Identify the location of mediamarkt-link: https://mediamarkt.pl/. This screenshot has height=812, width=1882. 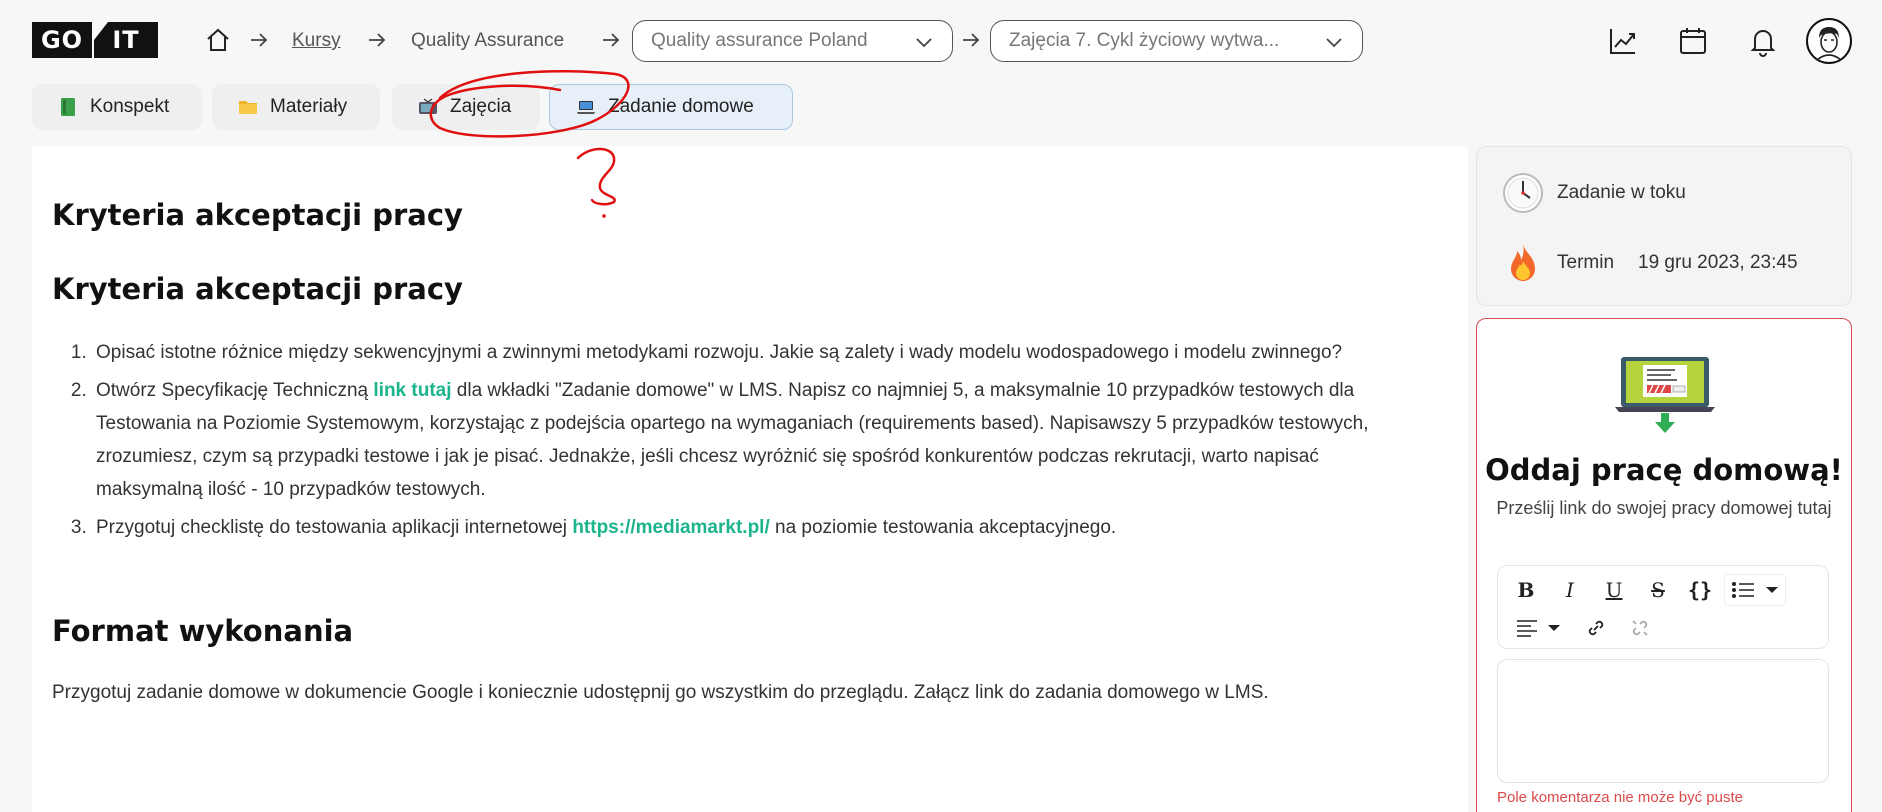
(670, 527).